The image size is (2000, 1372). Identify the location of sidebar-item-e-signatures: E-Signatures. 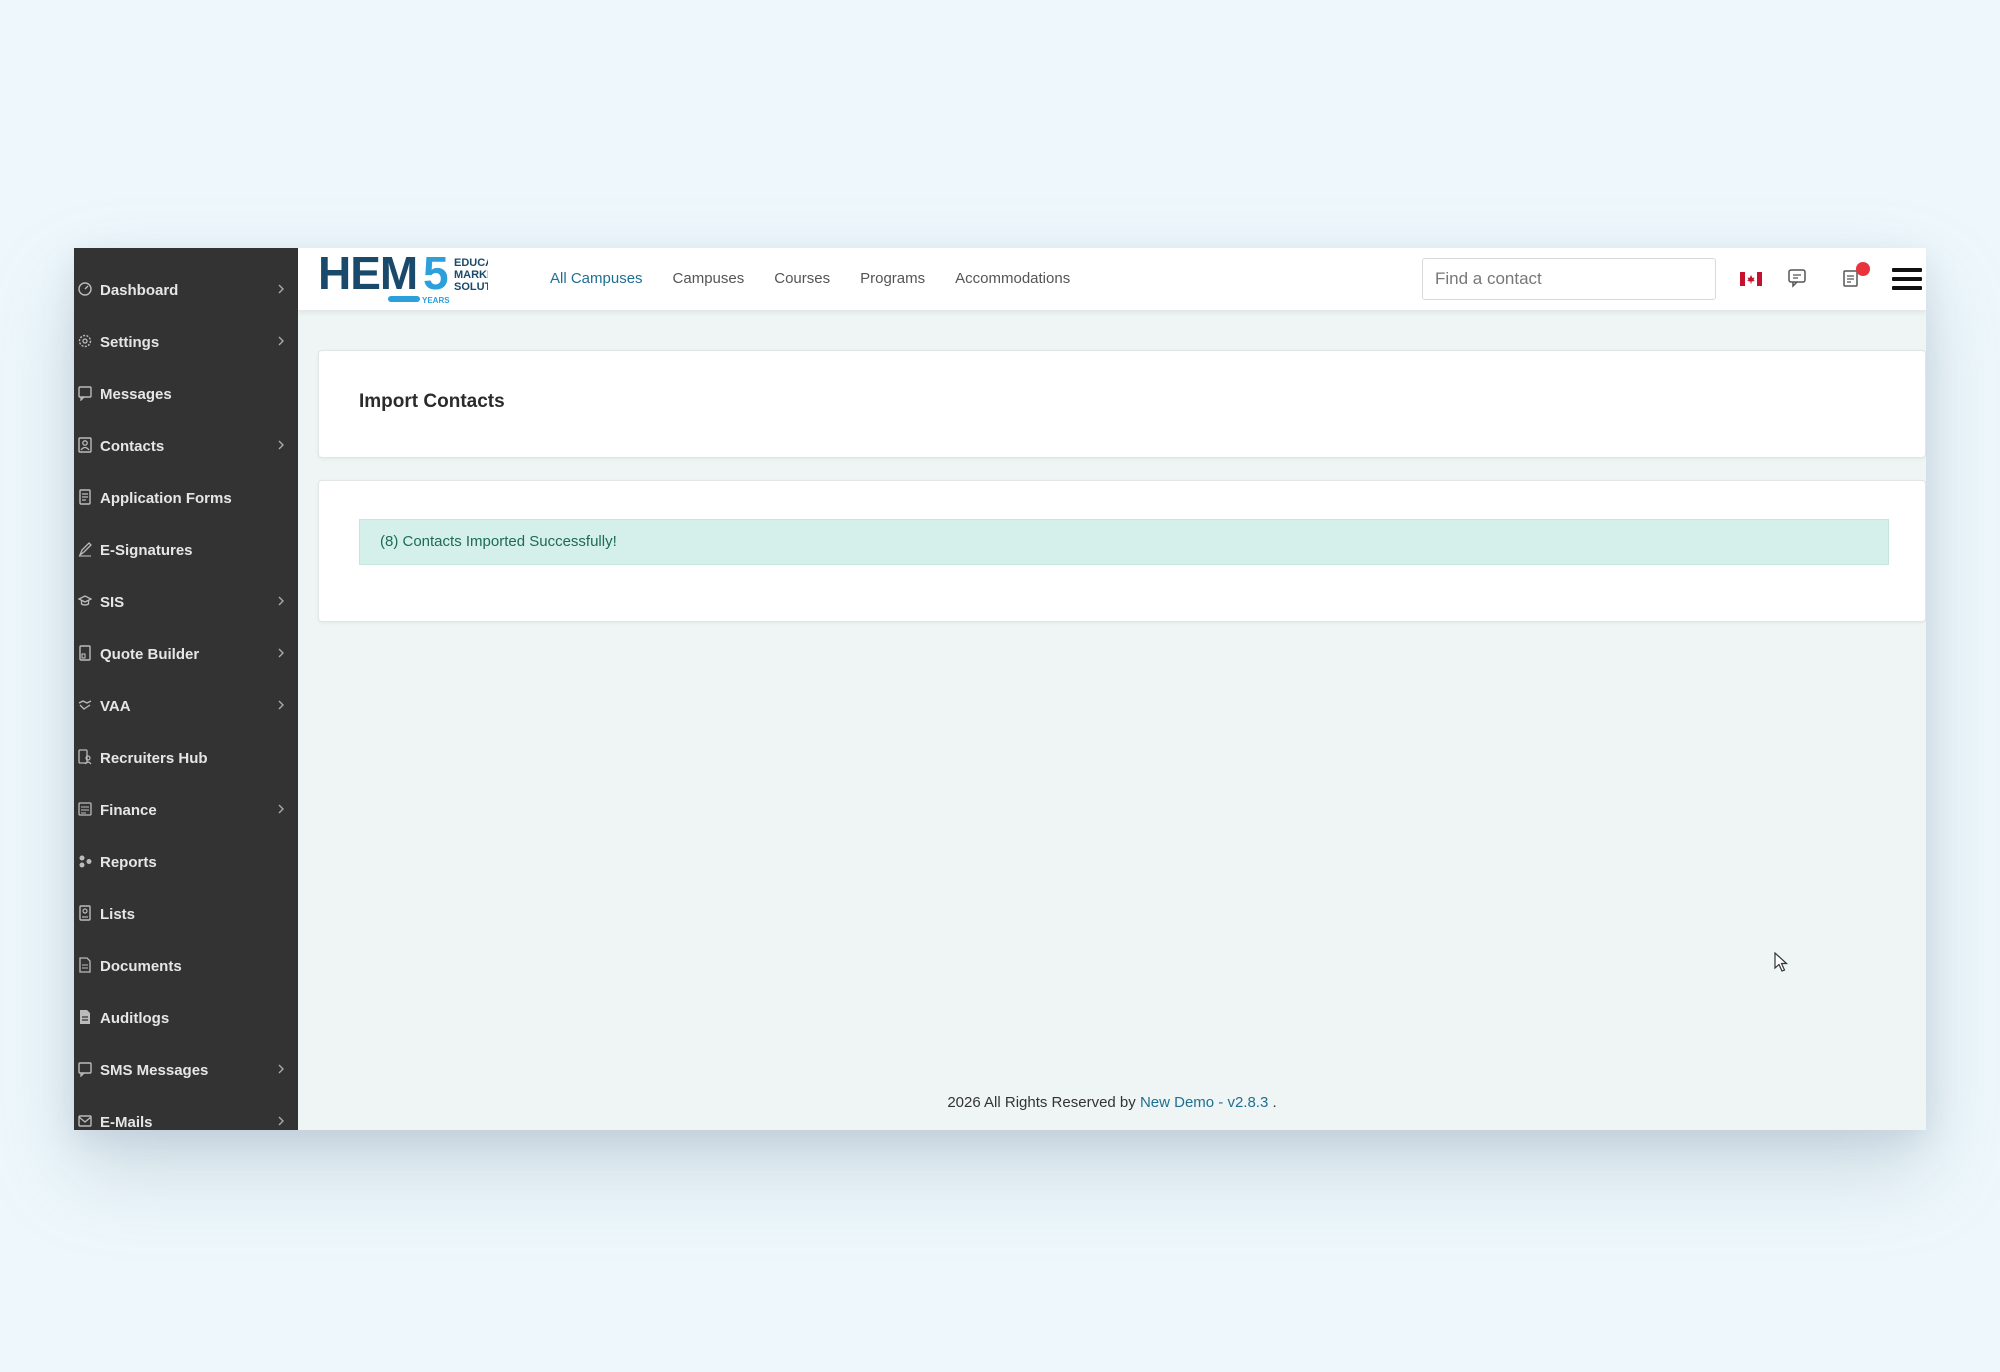
(186, 550).